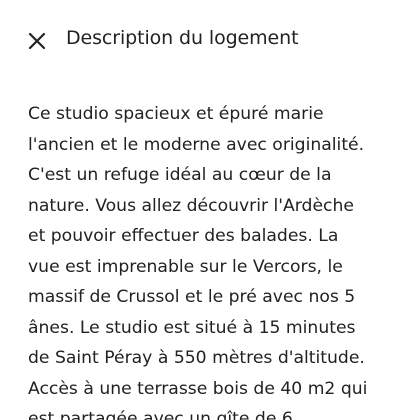 The image size is (420, 420). I want to click on description-line: de Saint Péray à 550 mètres d'altitude., so click(196, 358).